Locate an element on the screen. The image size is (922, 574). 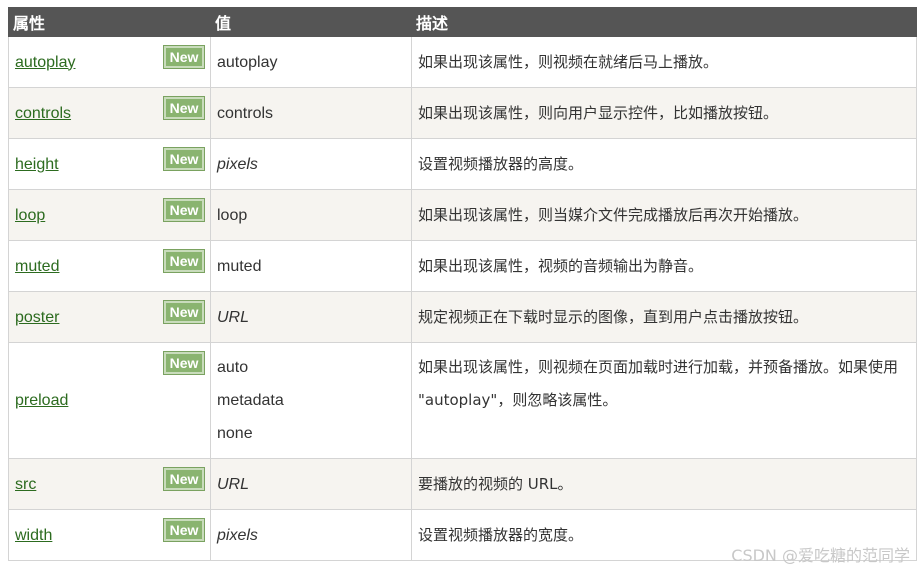
attribute-link-loop: loop is located at coordinates (30, 215).